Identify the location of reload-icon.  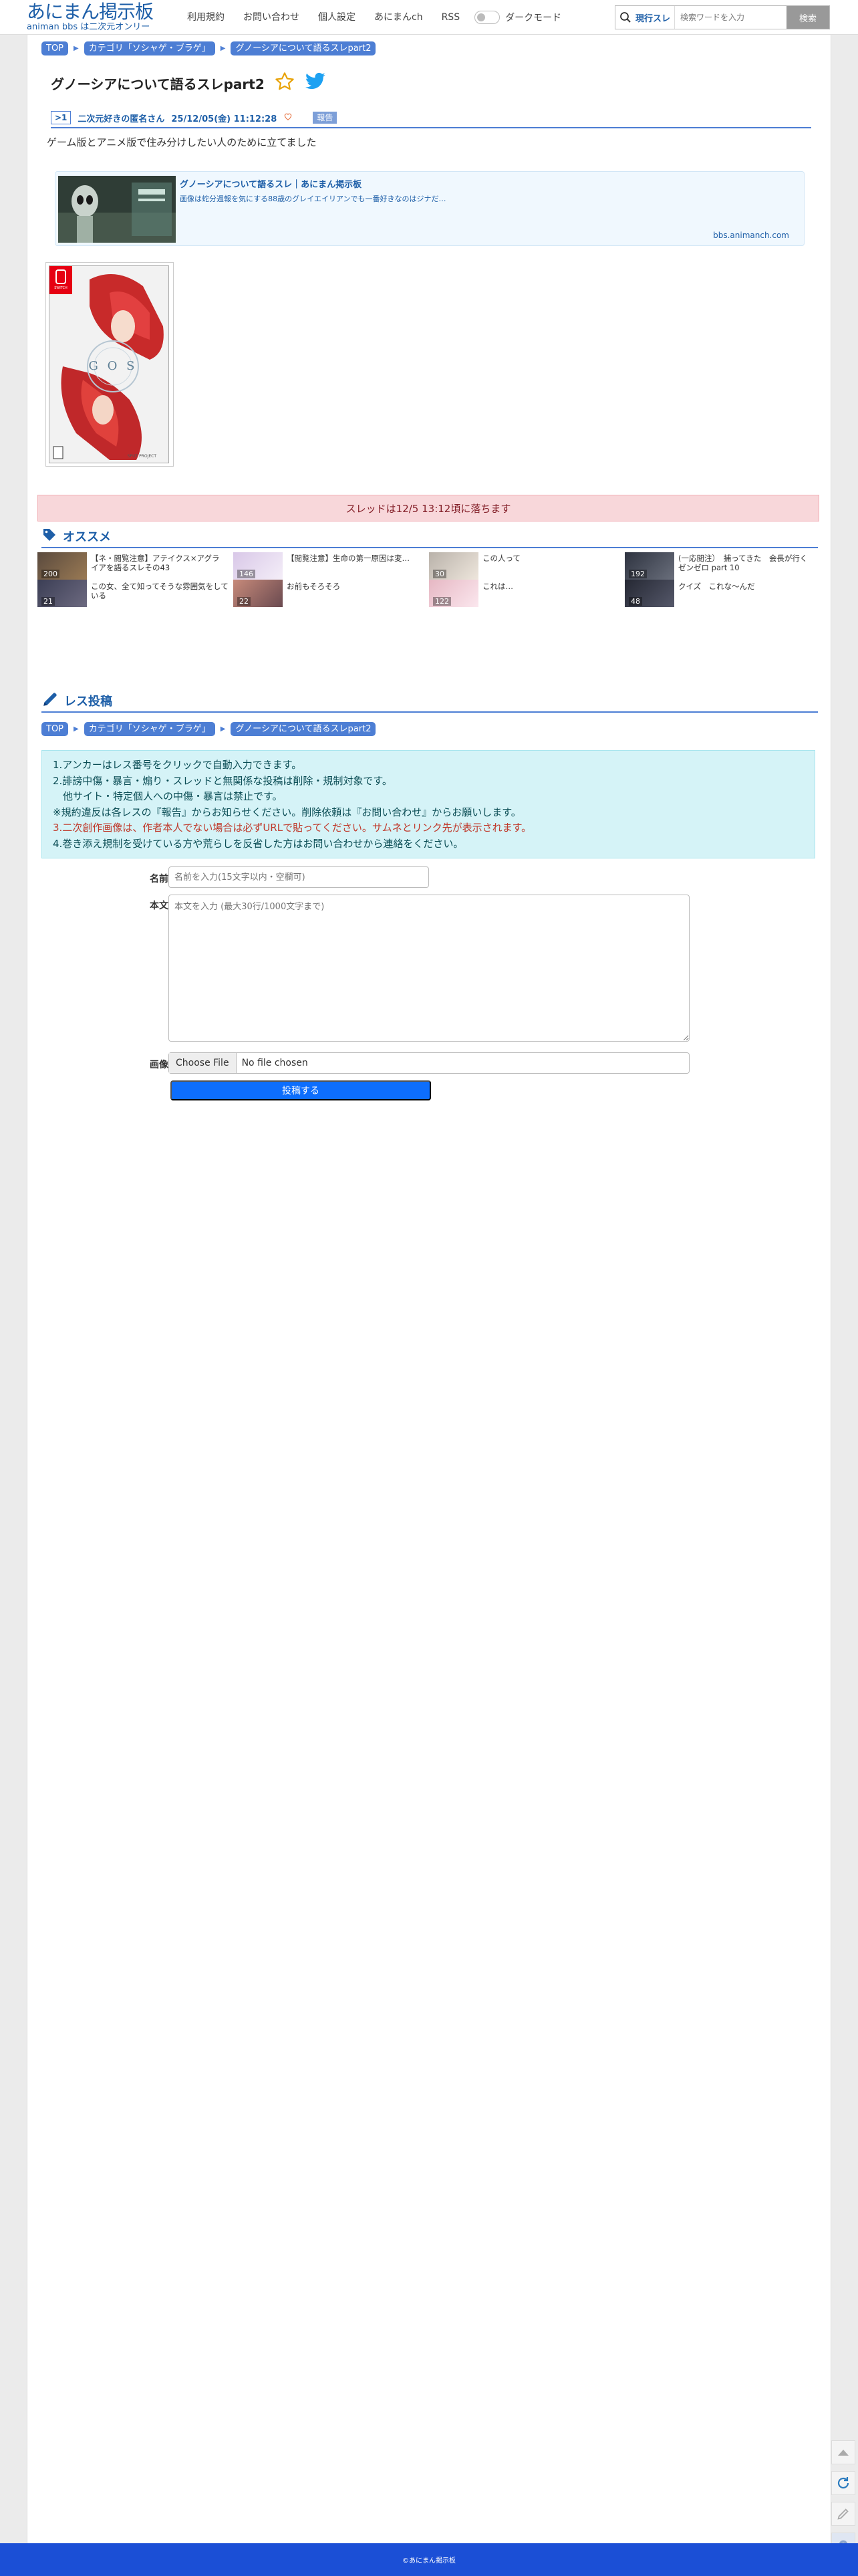
(843, 2483).